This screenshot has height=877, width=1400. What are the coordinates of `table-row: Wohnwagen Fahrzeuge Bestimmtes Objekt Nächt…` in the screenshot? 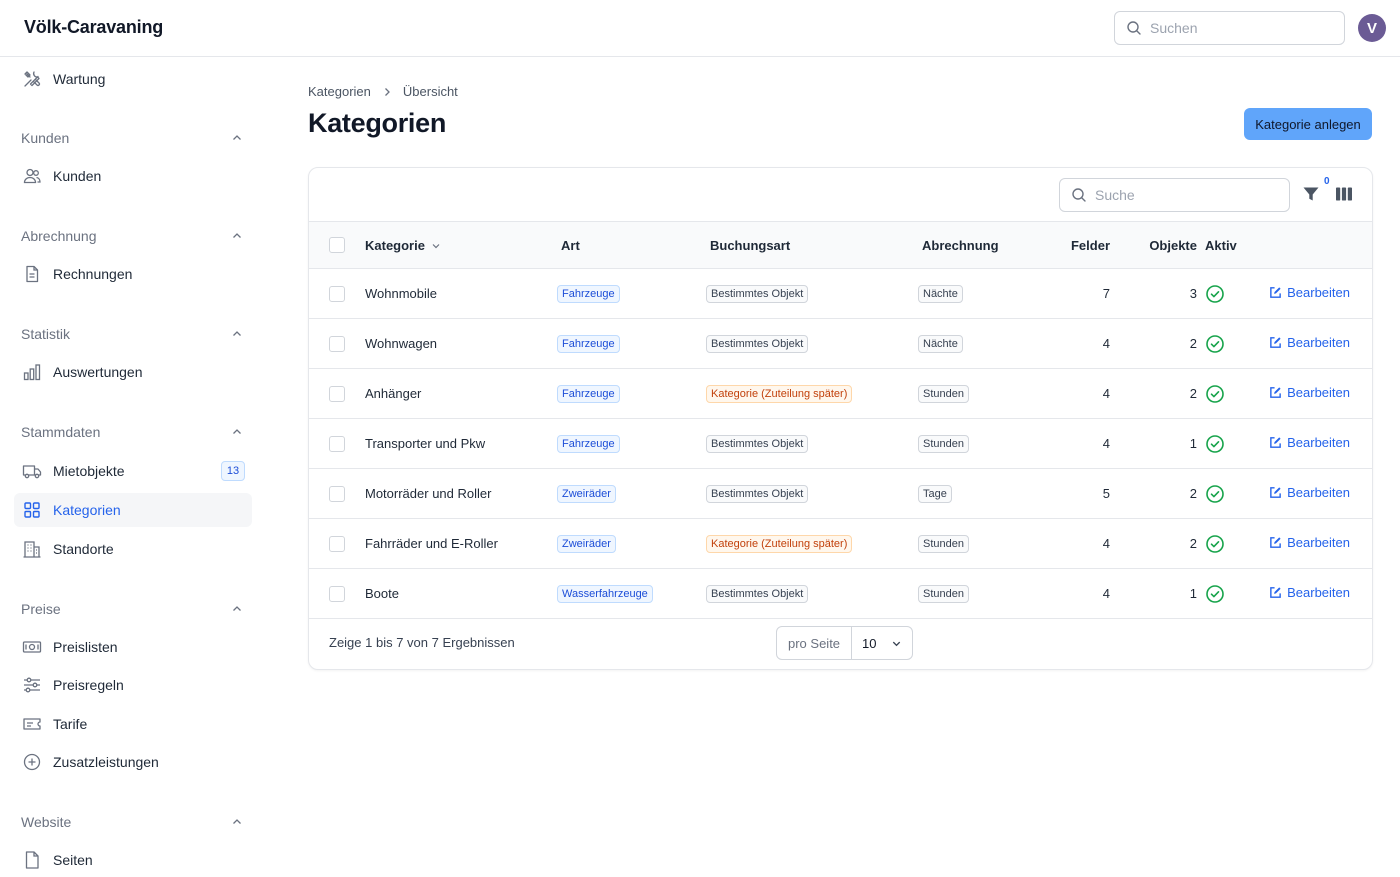 It's located at (840, 344).